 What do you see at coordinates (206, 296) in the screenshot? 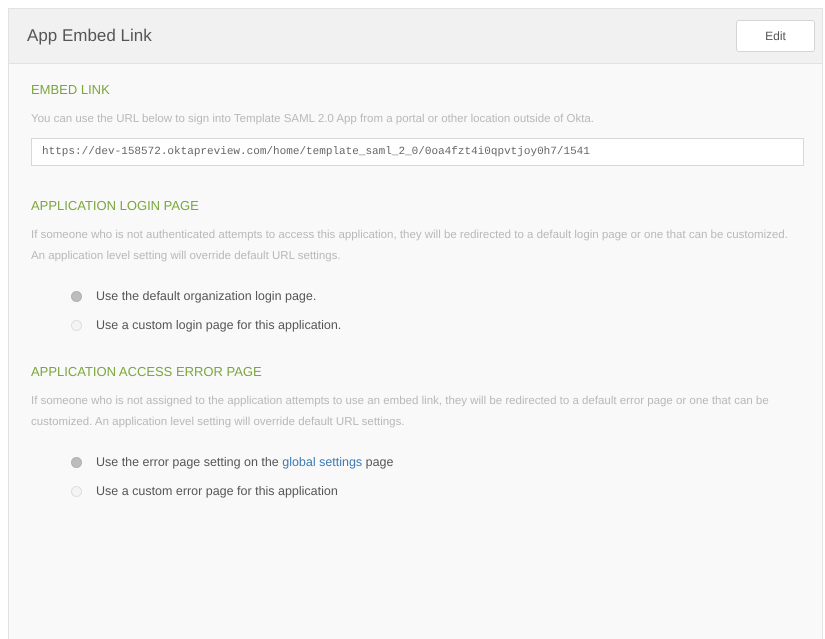
I see `option-label: Use the default organization login page.` at bounding box center [206, 296].